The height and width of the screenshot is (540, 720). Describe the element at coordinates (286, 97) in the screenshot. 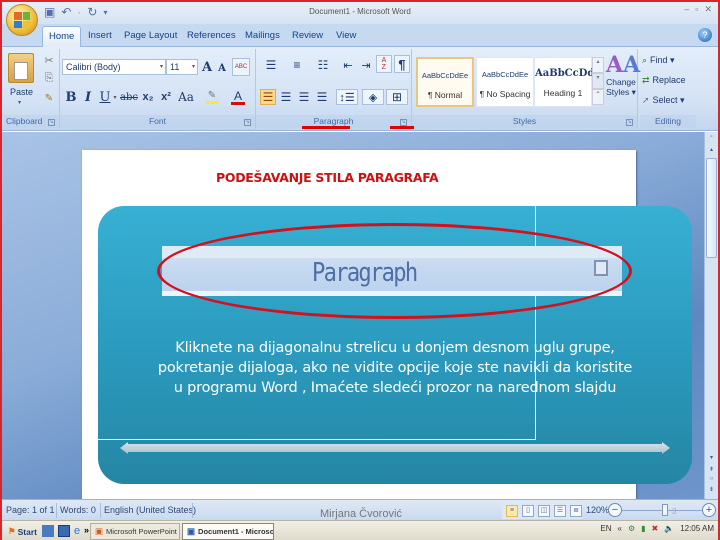

I see `align-center-button: ☰` at that location.